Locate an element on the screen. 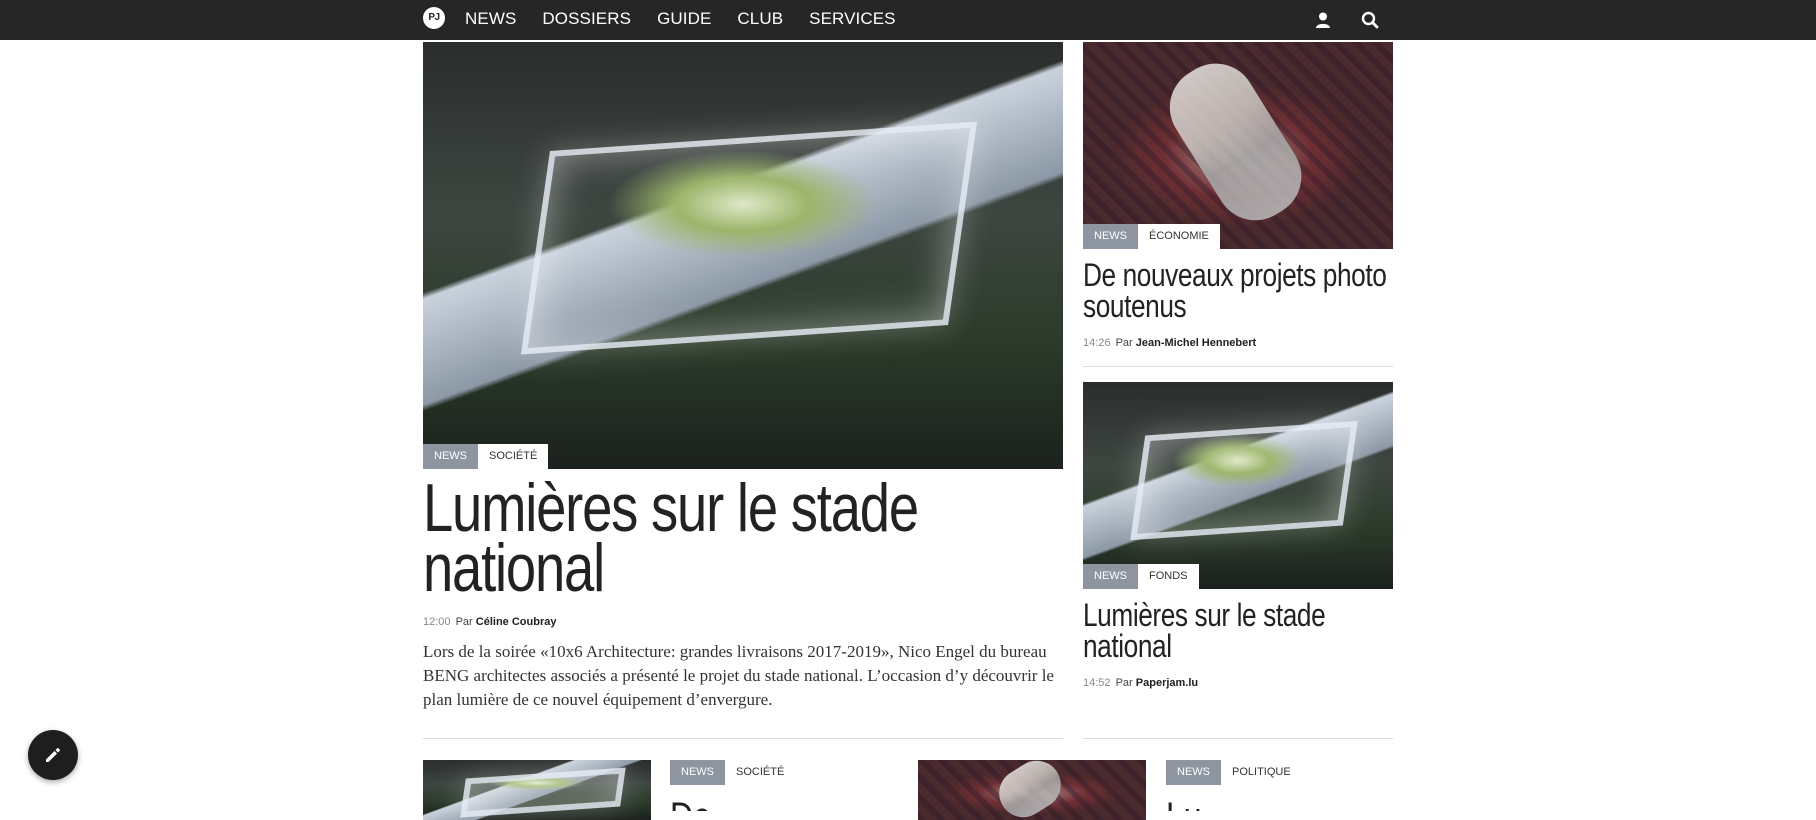 The image size is (1816, 820). nav-item-club: CLUB is located at coordinates (760, 20).